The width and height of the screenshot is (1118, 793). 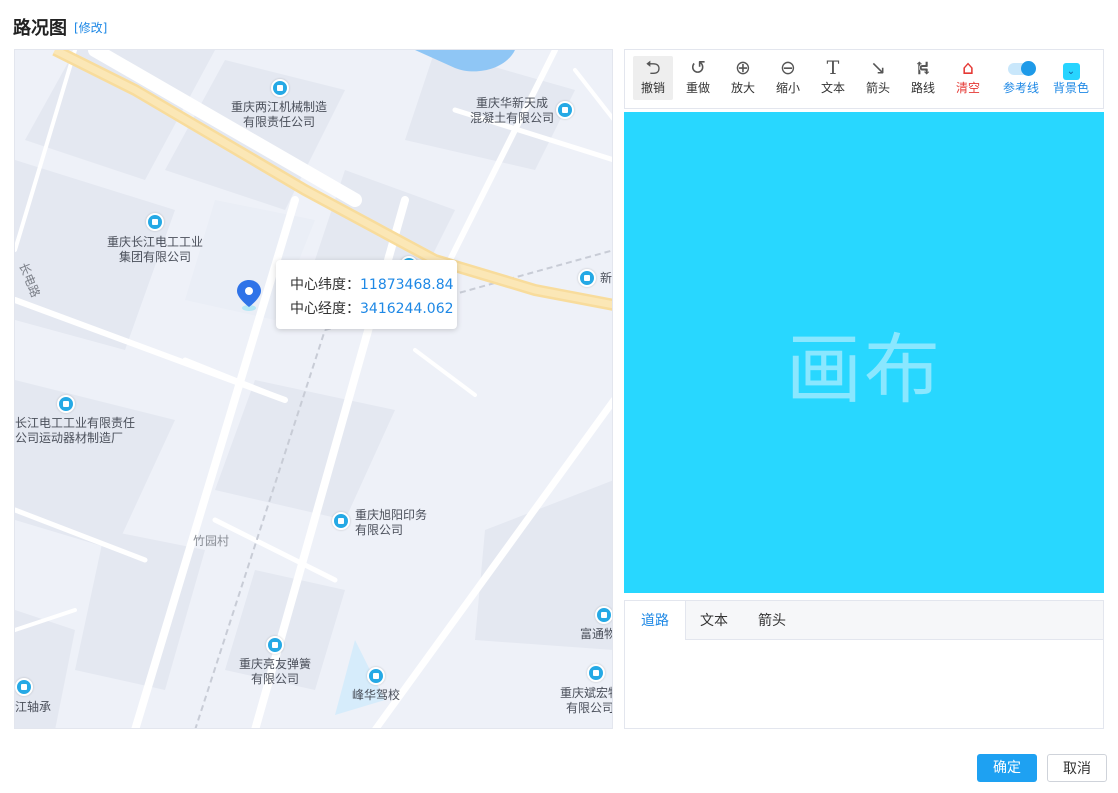 What do you see at coordinates (325, 309) in the screenshot?
I see `lng-label: 中心经度：` at bounding box center [325, 309].